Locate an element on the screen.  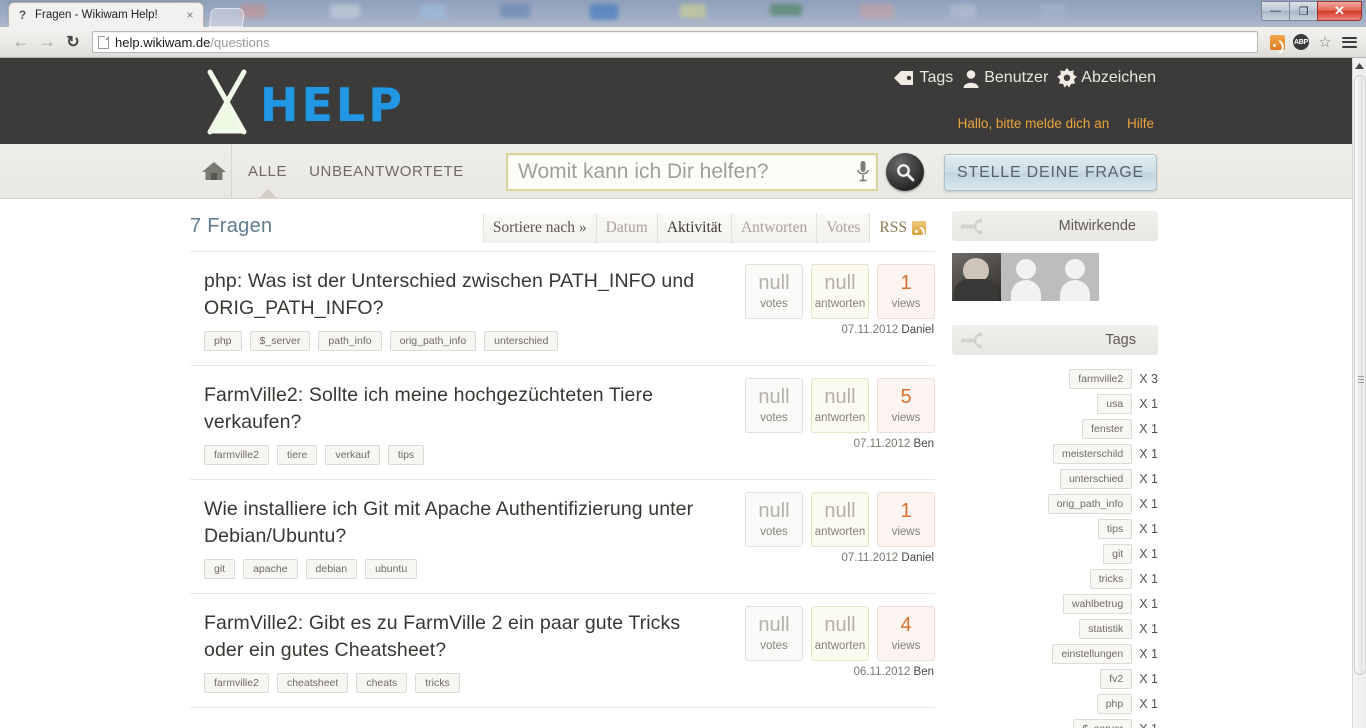
top-nav-abzeichen-label: Abzeichen is located at coordinates (1118, 77).